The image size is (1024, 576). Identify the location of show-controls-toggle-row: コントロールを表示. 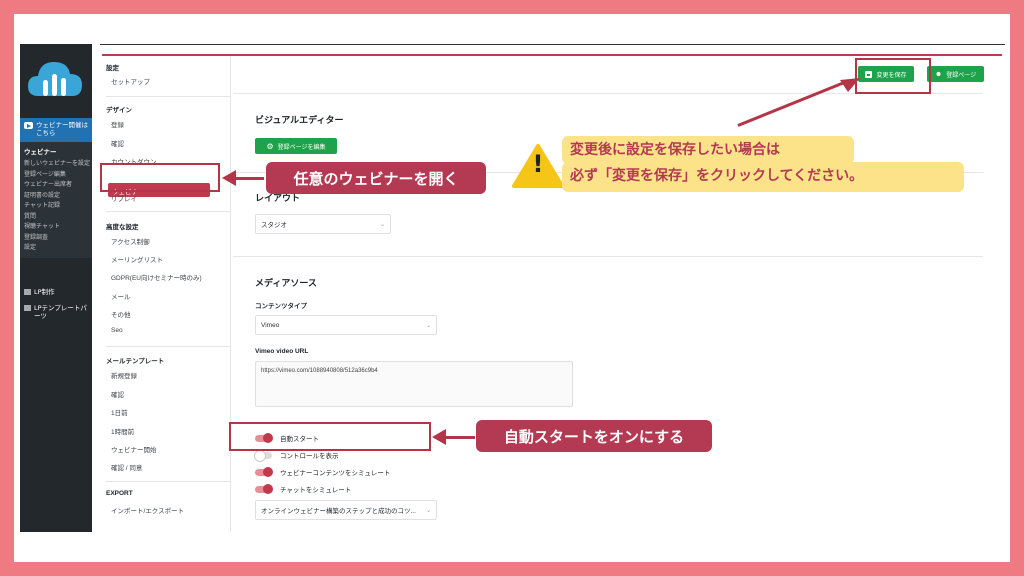
(296, 456).